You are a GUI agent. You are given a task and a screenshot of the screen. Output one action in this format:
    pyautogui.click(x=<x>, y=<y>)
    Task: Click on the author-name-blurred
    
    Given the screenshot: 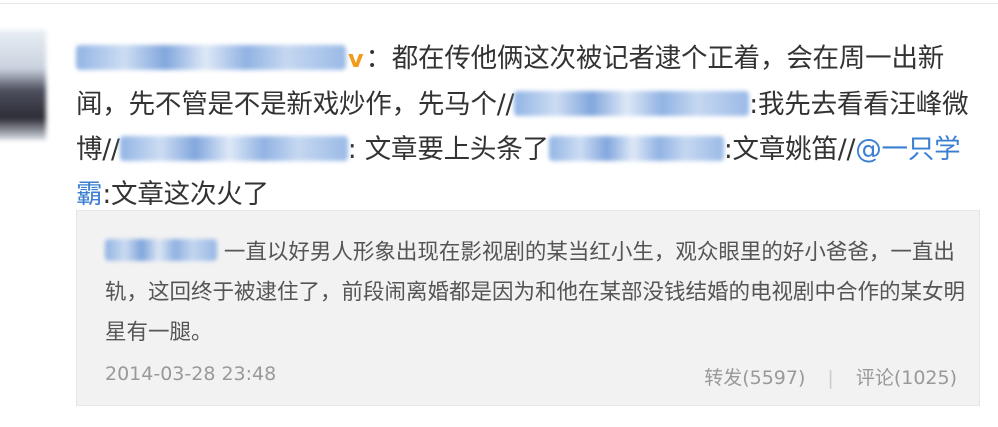 What is the action you would take?
    pyautogui.click(x=211, y=57)
    